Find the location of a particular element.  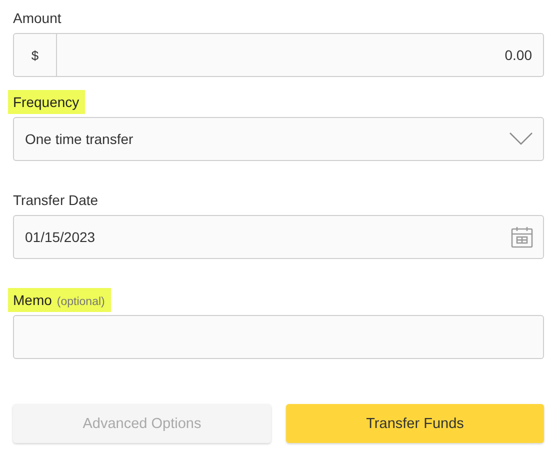

field-label: Transfer Date is located at coordinates (55, 200).